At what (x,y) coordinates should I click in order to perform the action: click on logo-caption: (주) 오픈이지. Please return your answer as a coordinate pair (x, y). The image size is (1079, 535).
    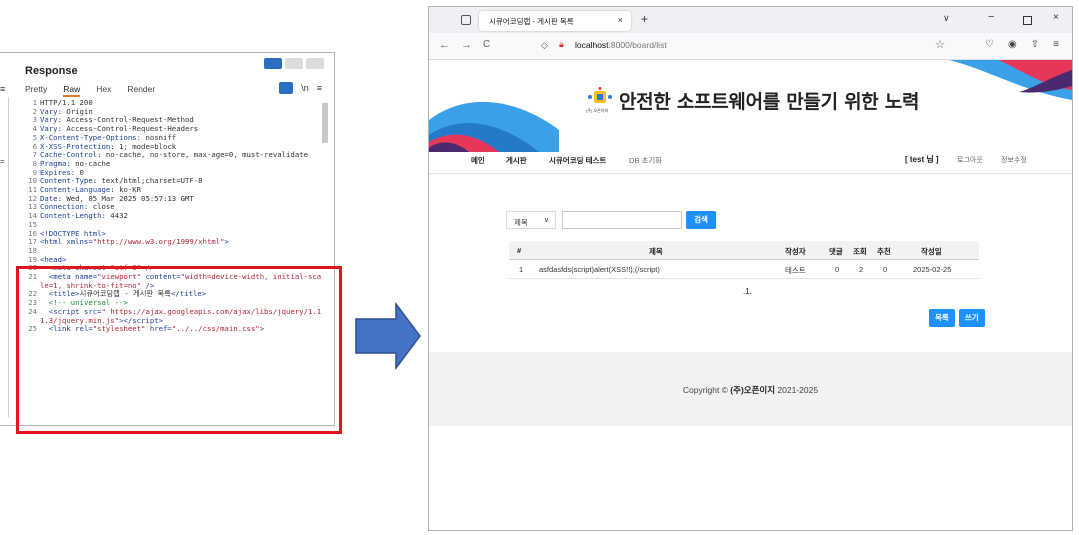
    Looking at the image, I should click on (597, 110).